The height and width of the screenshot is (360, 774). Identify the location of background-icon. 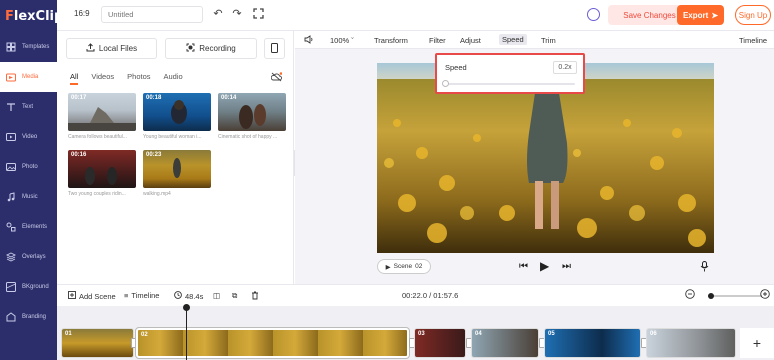
(11, 287).